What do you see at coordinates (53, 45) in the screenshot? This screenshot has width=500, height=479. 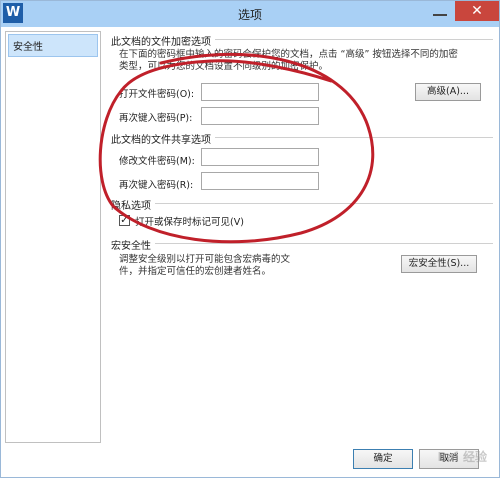 I see `sidebar-item-security: 安全性` at bounding box center [53, 45].